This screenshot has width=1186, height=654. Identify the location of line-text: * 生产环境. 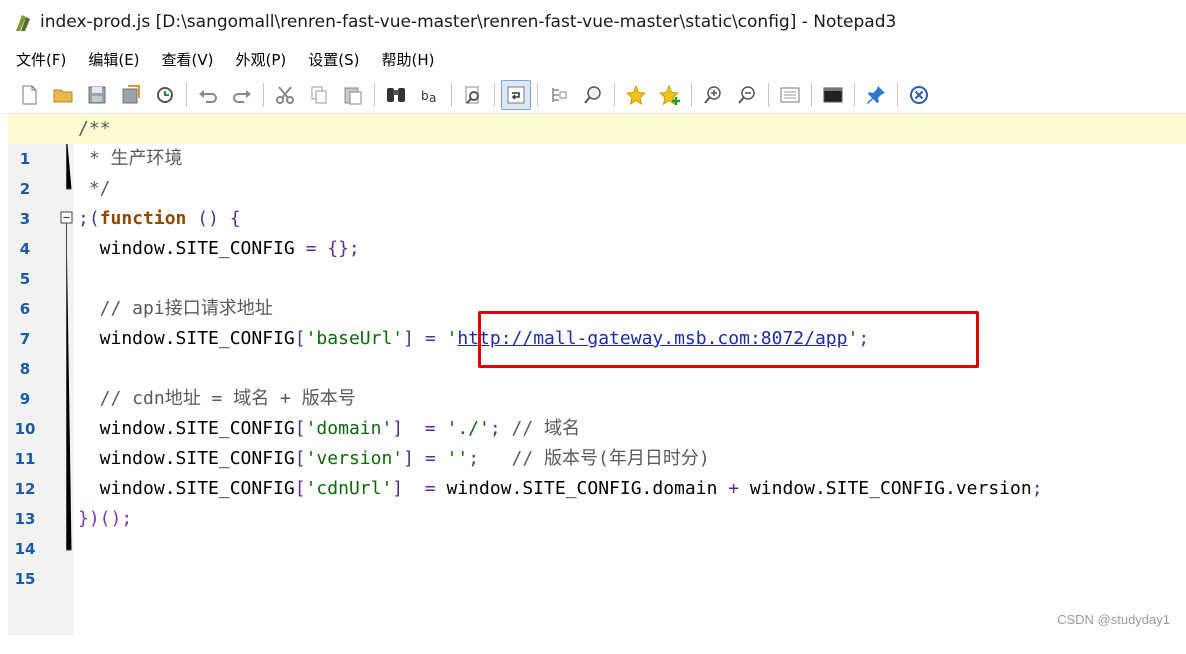
(130, 158).